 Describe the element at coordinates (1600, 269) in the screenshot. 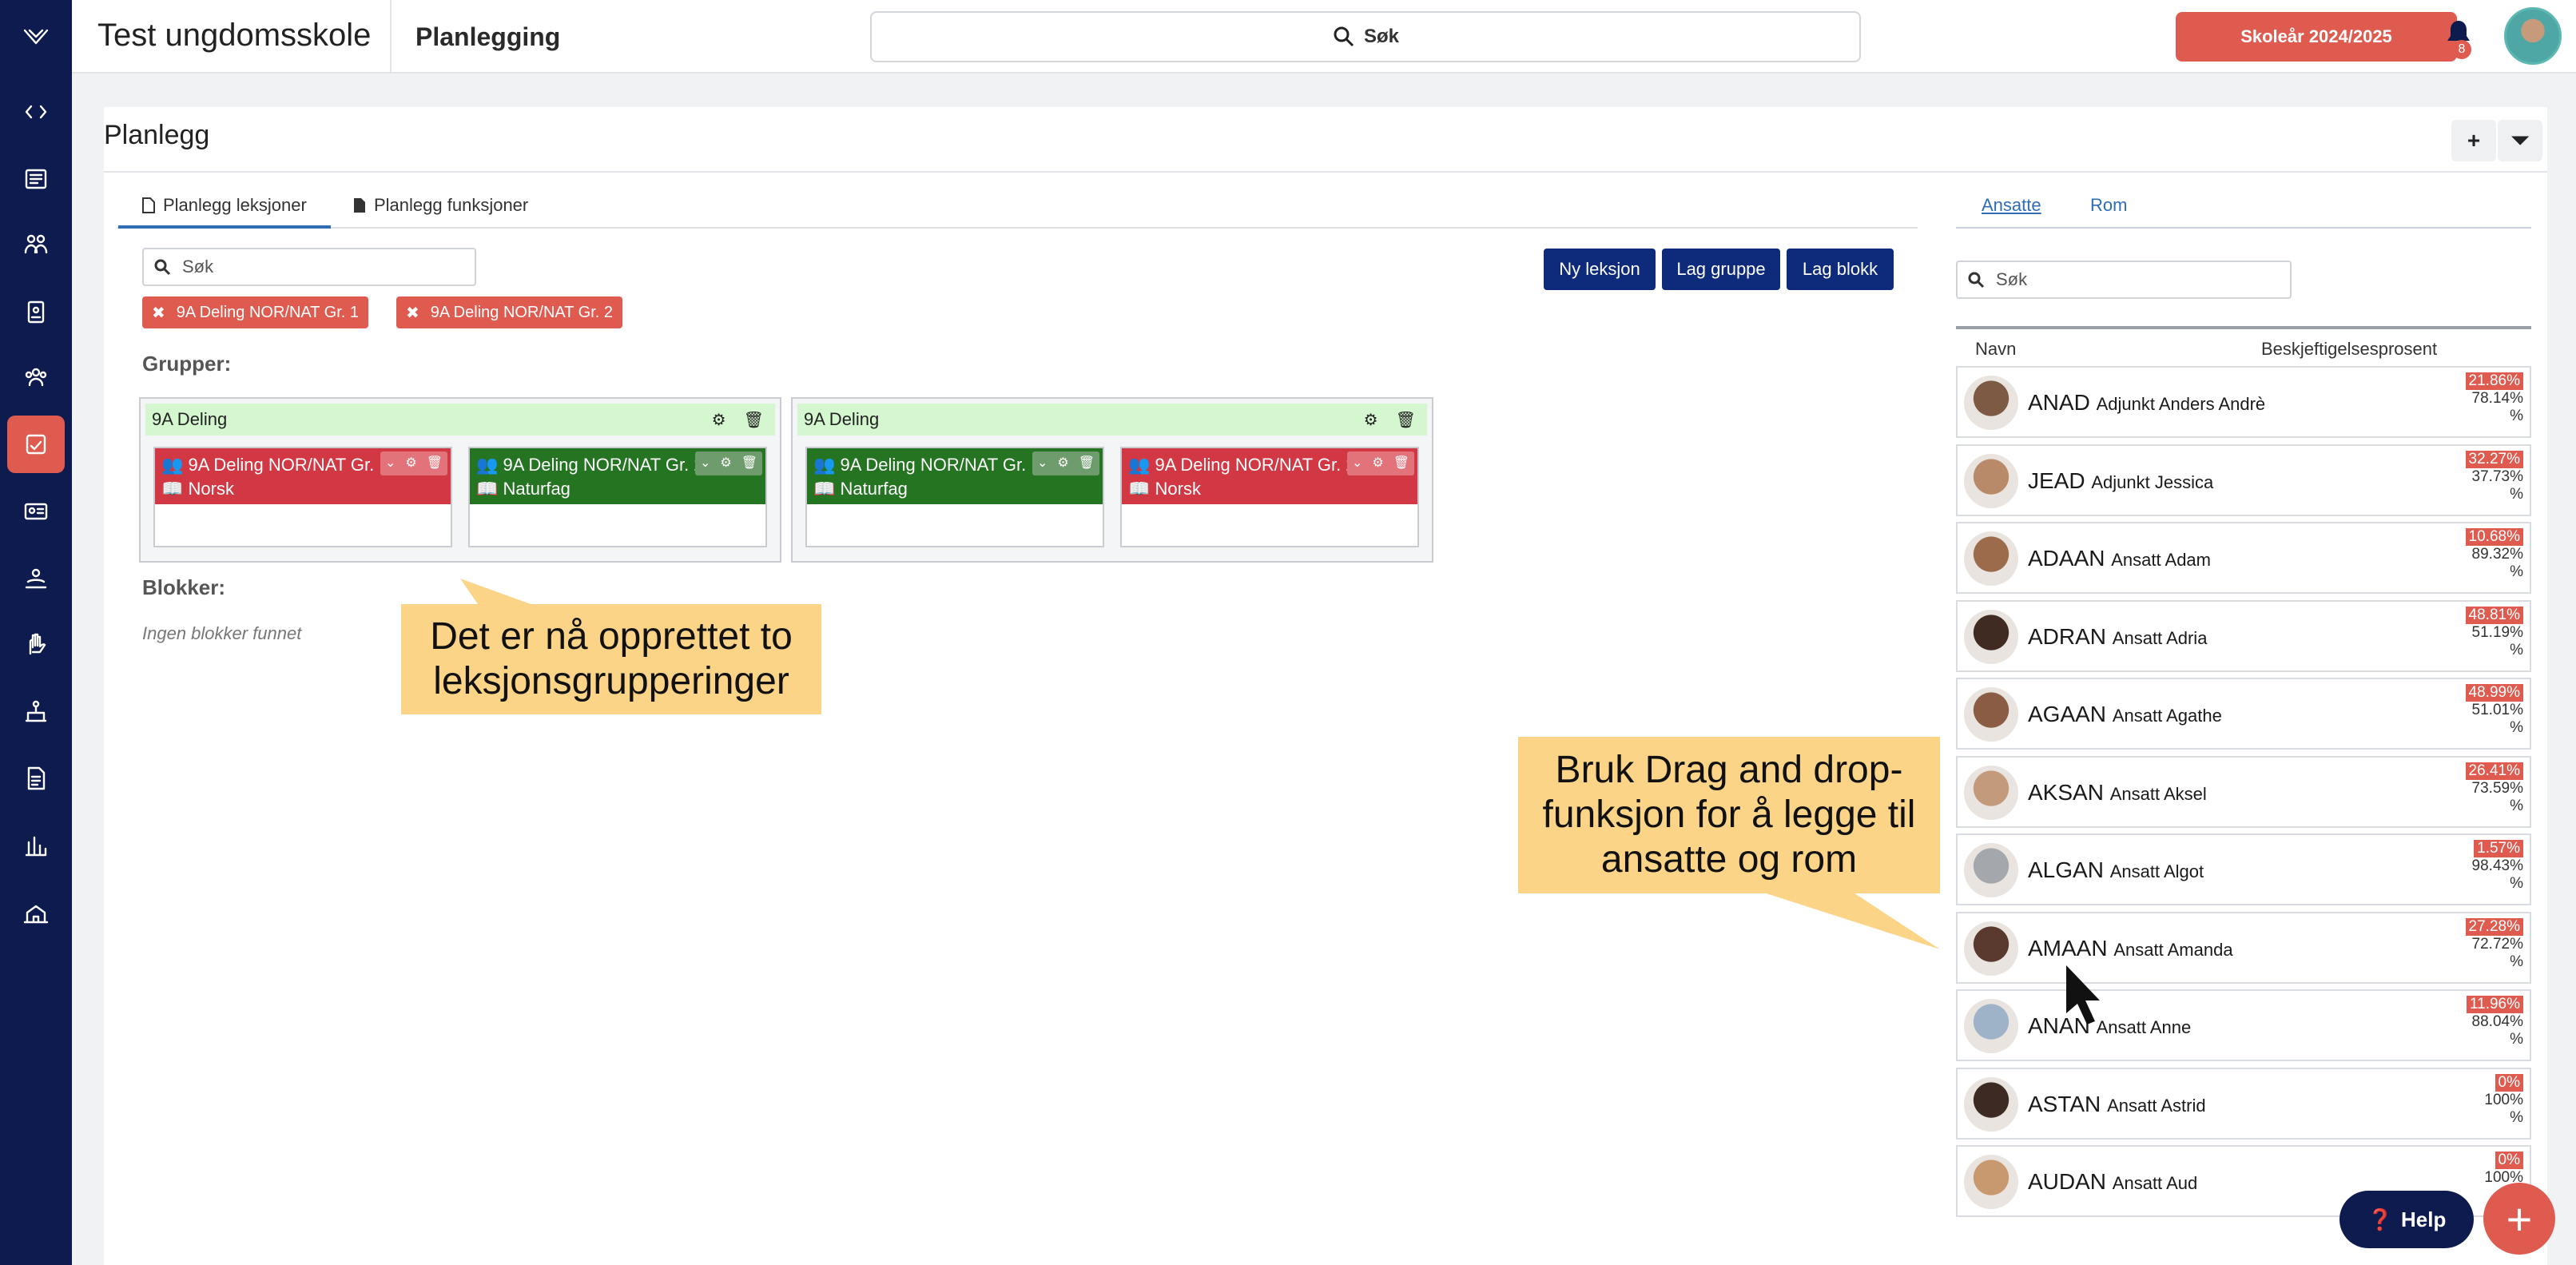

I see `new-lesson-button: Ny leksjon` at that location.